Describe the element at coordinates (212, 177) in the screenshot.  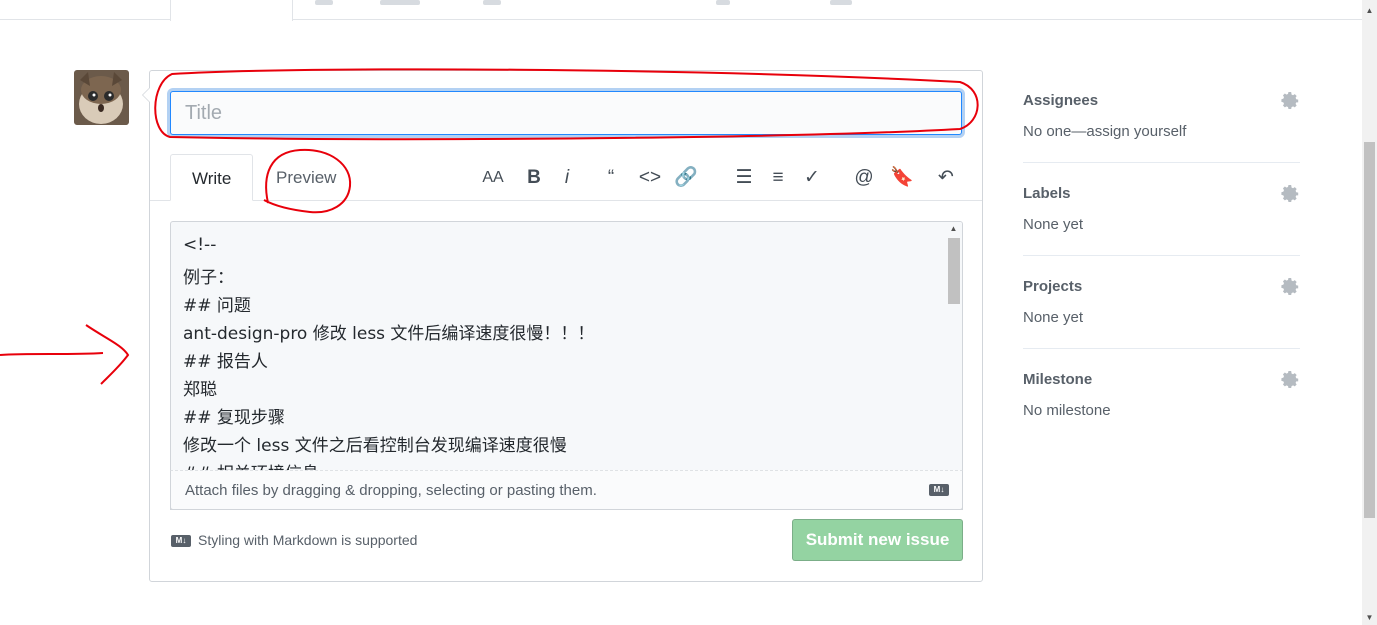
I see `tab-write: Write` at that location.